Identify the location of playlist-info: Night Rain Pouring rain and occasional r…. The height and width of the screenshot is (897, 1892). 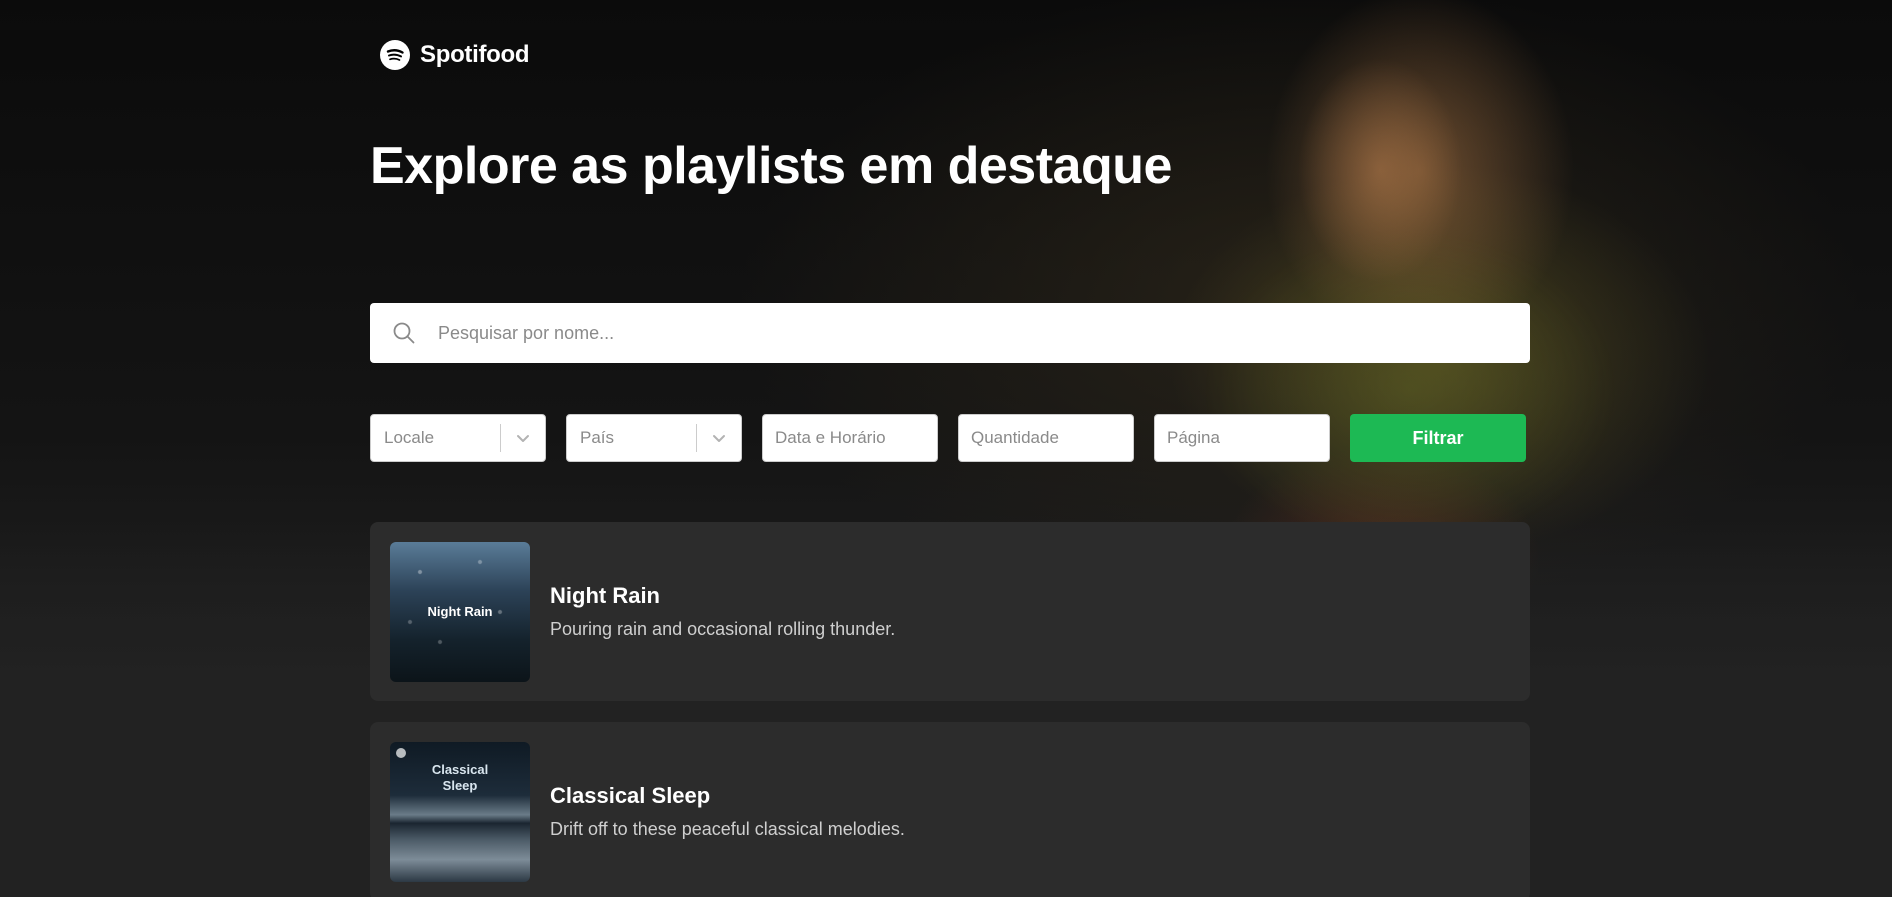
(722, 611).